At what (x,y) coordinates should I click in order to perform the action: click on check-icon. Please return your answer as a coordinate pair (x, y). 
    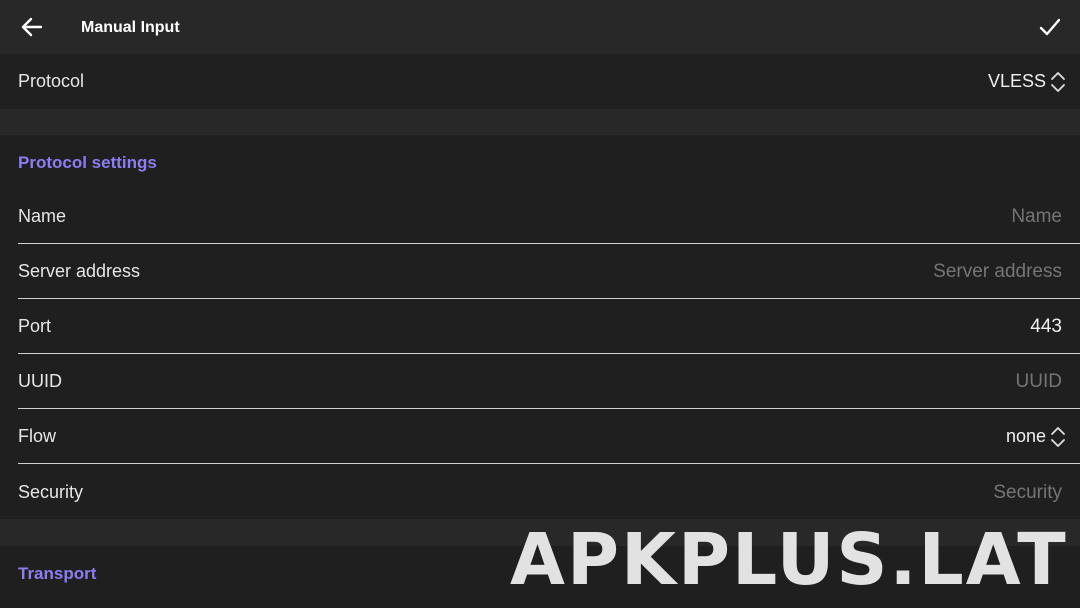
    Looking at the image, I should click on (1050, 27).